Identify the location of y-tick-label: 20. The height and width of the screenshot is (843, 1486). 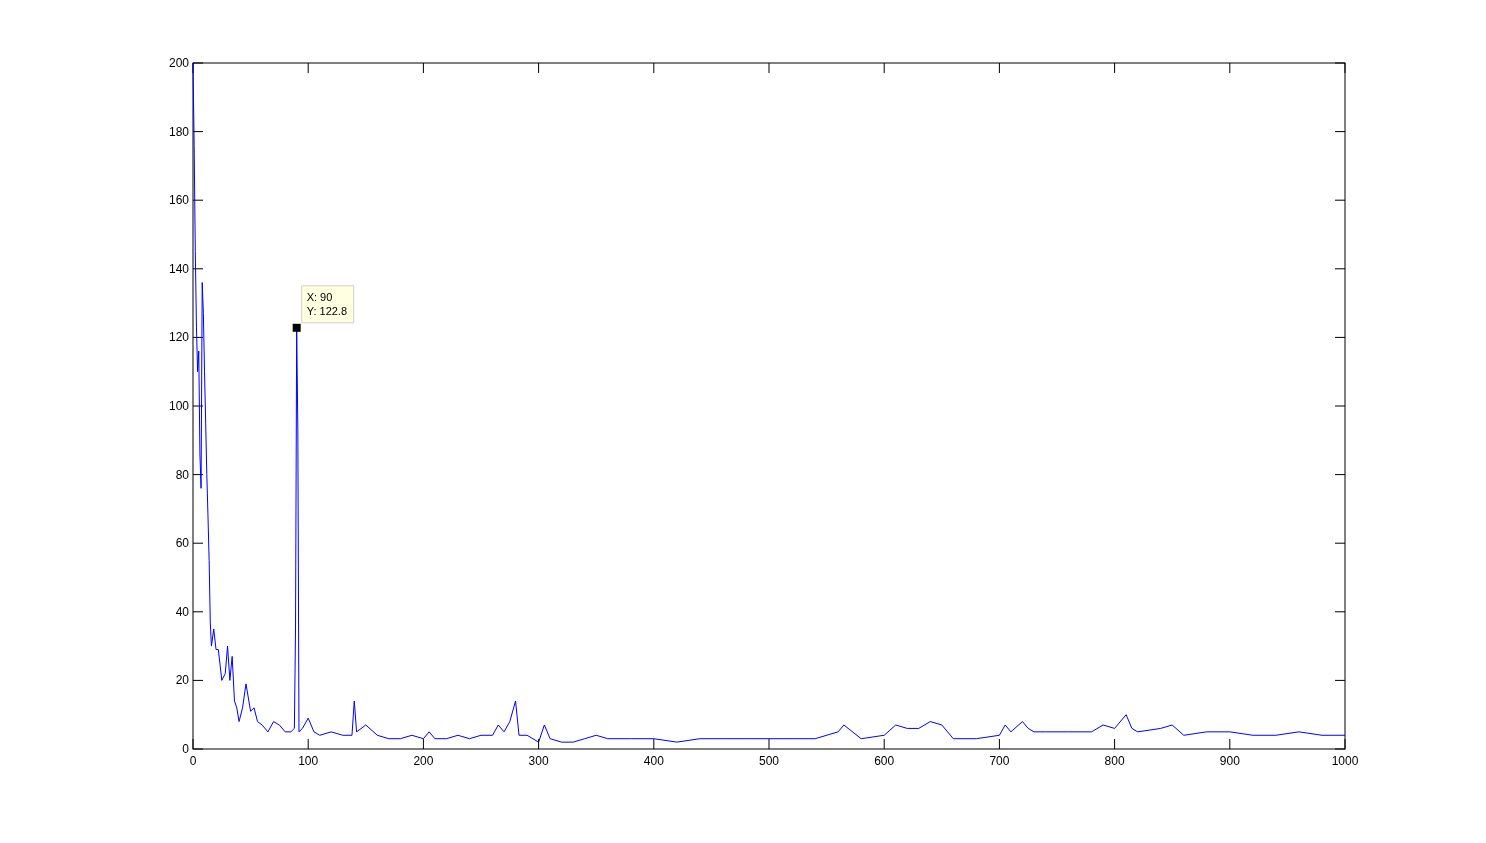
(182, 680).